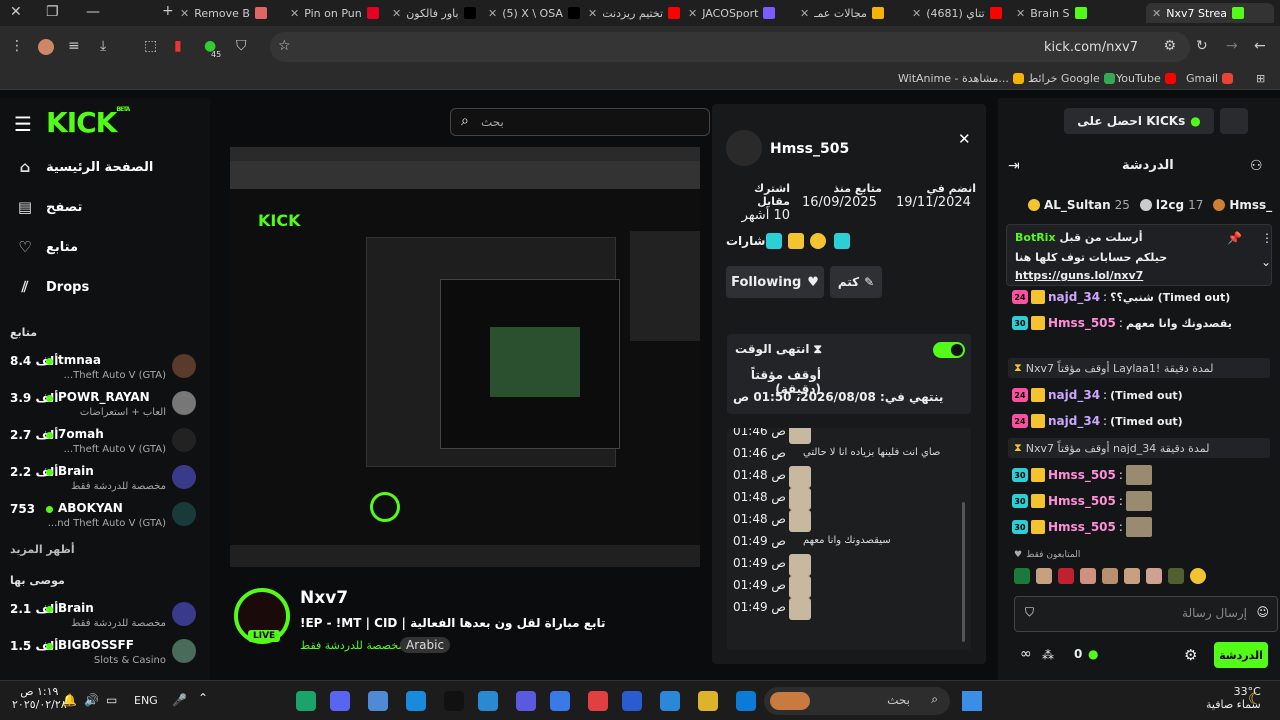 The image size is (1280, 720). I want to click on following-button: Following ♥, so click(775, 282).